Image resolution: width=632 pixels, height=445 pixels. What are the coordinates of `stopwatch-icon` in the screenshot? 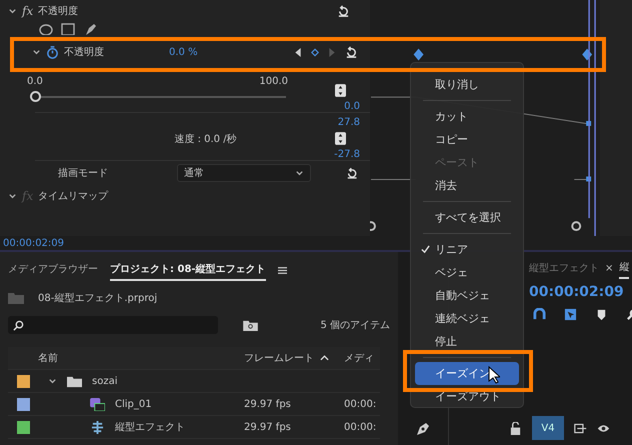 It's located at (52, 52).